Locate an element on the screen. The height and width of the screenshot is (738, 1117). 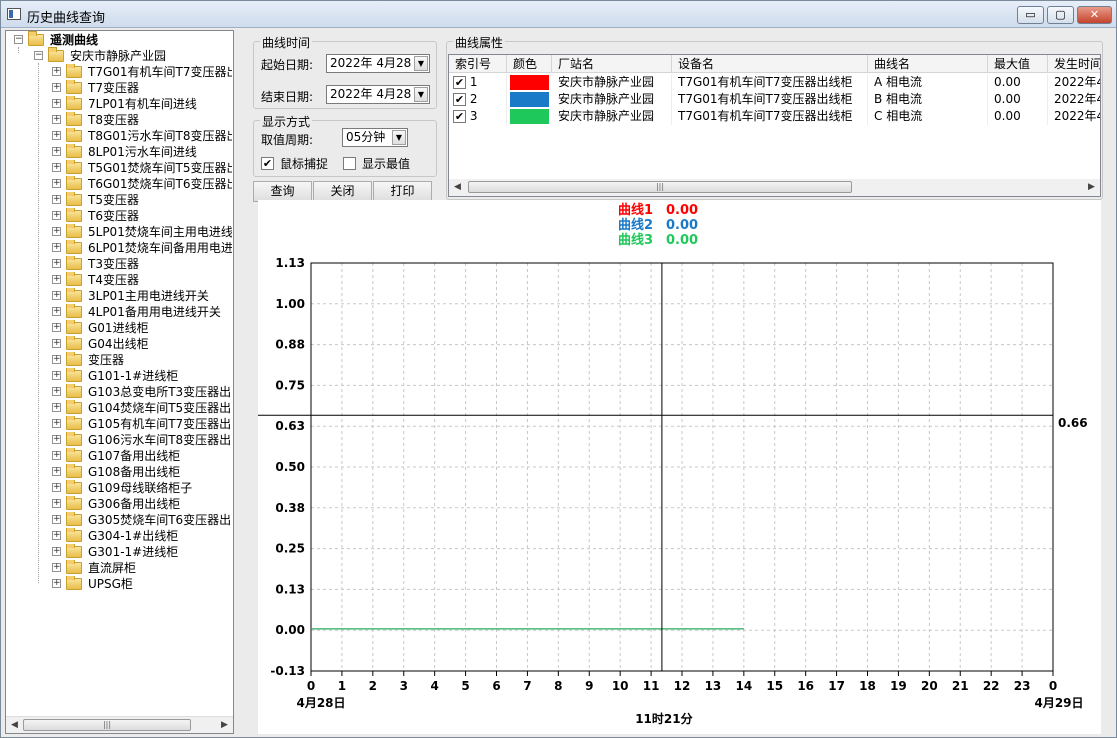
tree-item: + T6G01焚烧车间T6变压器出 is located at coordinates (142, 184).